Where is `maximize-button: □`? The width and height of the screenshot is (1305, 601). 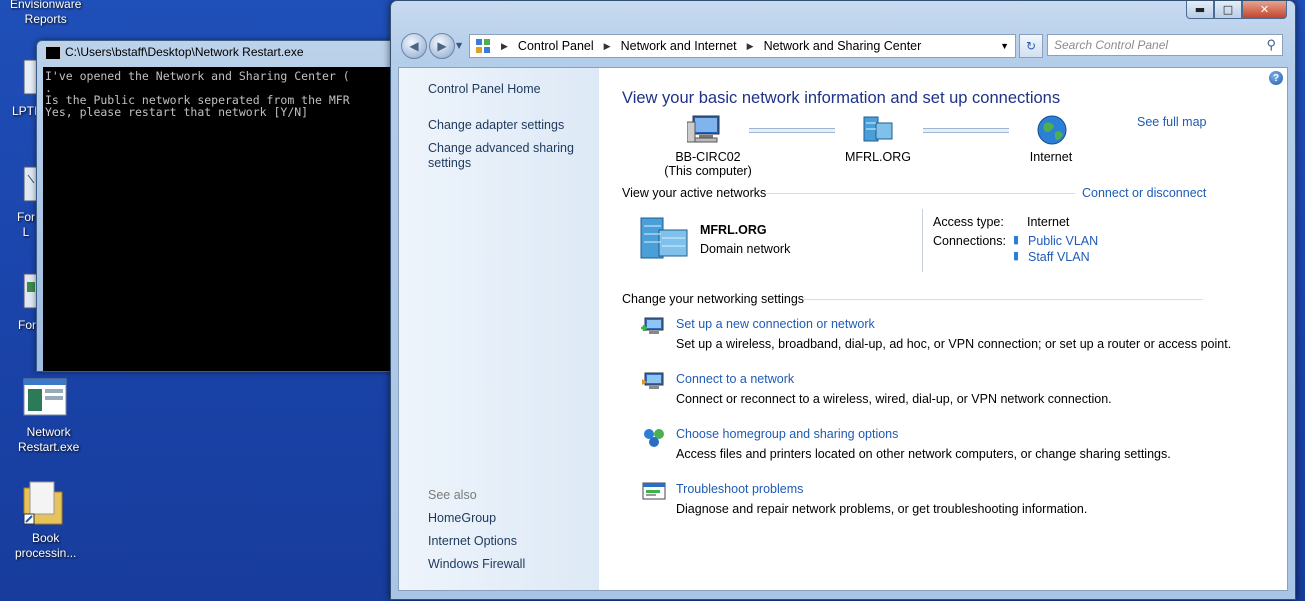
maximize-button: □ is located at coordinates (1228, 10).